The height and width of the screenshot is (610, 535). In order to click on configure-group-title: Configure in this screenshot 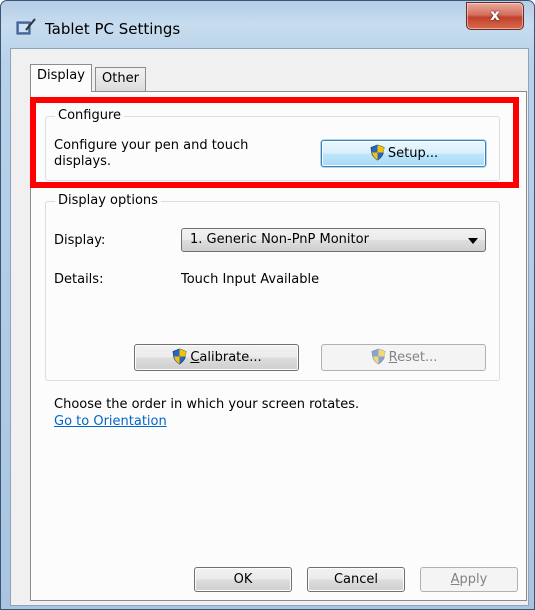, I will do `click(90, 116)`.